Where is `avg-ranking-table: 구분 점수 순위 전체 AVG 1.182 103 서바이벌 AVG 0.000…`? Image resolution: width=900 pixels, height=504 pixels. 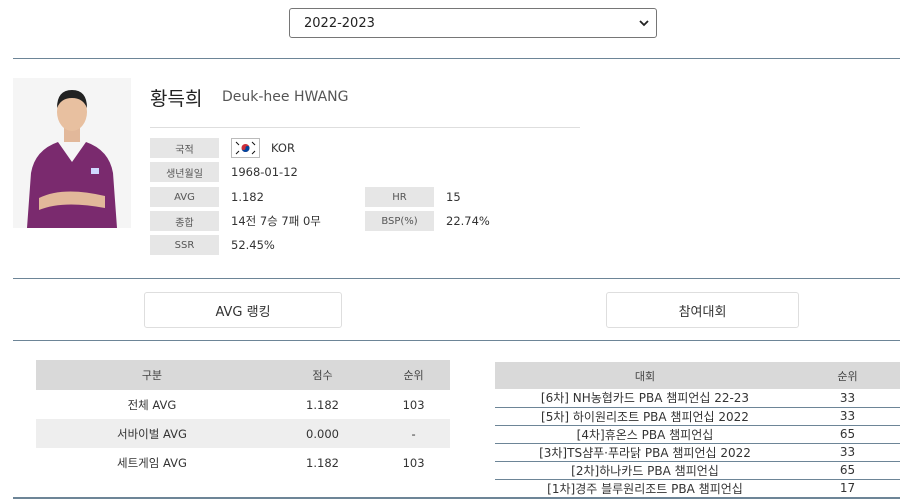 avg-ranking-table: 구분 점수 순위 전체 AVG 1.182 103 서바이벌 AVG 0.000… is located at coordinates (243, 418).